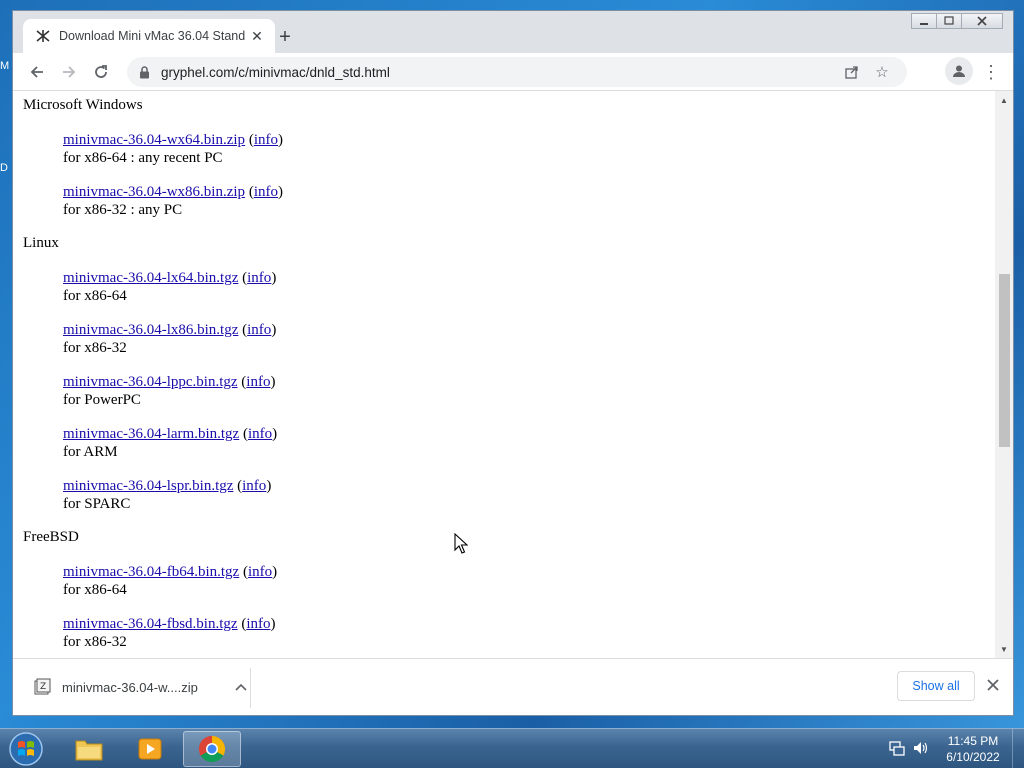  I want to click on chrome-icon, so click(212, 749).